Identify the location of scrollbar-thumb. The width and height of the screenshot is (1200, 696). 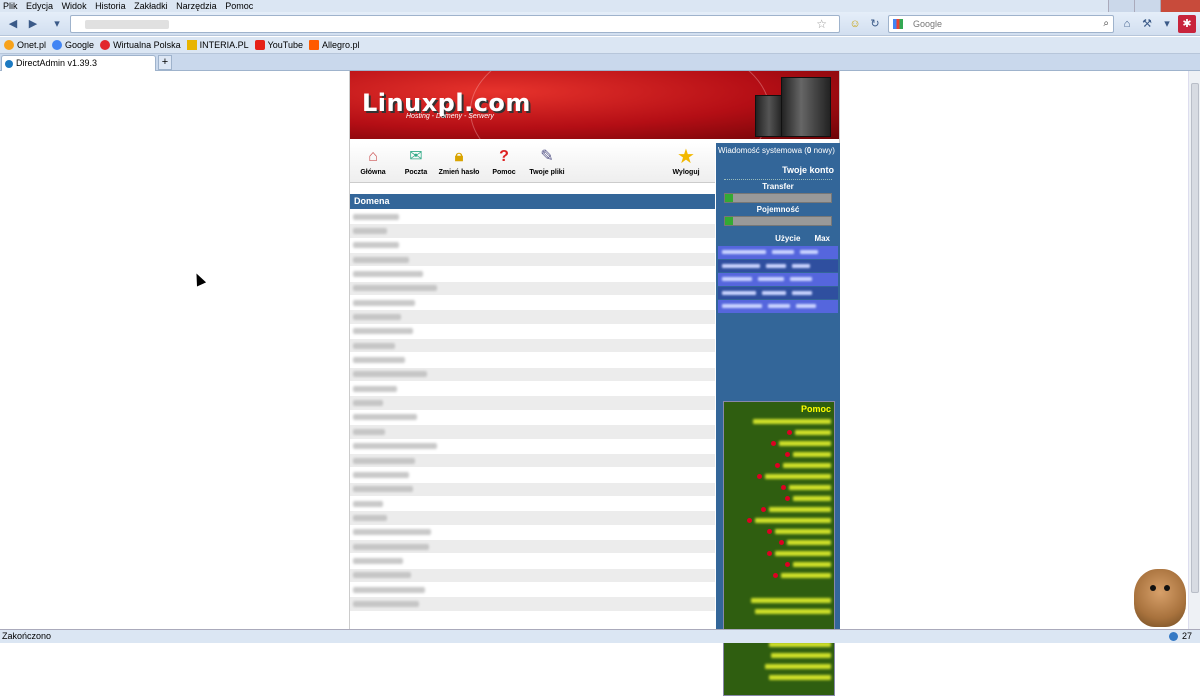
(1195, 338).